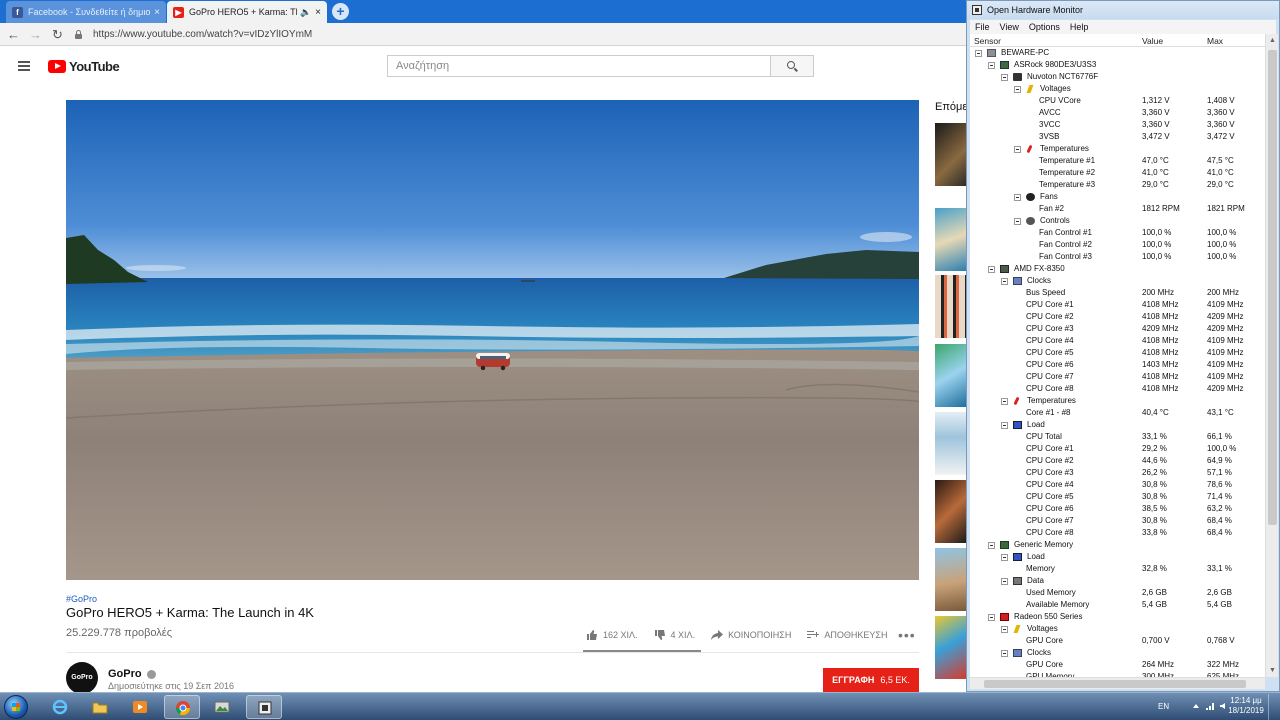 The image size is (1280, 720). Describe the element at coordinates (1117, 497) in the screenshot. I see `sensor-row: CPU Core #5 30,8 % 71,4 %` at that location.